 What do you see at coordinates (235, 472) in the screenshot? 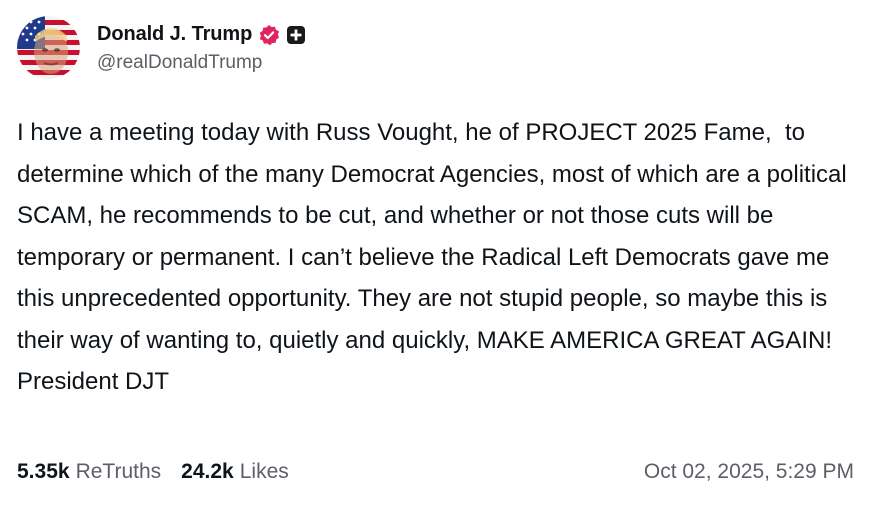
I see `likes-stat: 24.2k Likes` at bounding box center [235, 472].